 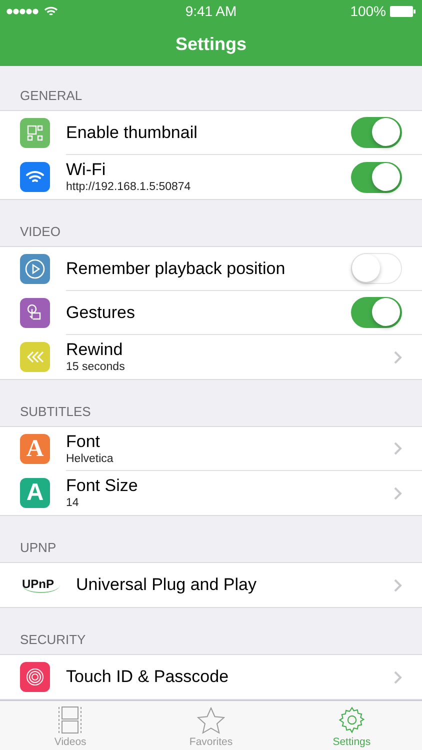 What do you see at coordinates (352, 720) in the screenshot?
I see `settings-icon` at bounding box center [352, 720].